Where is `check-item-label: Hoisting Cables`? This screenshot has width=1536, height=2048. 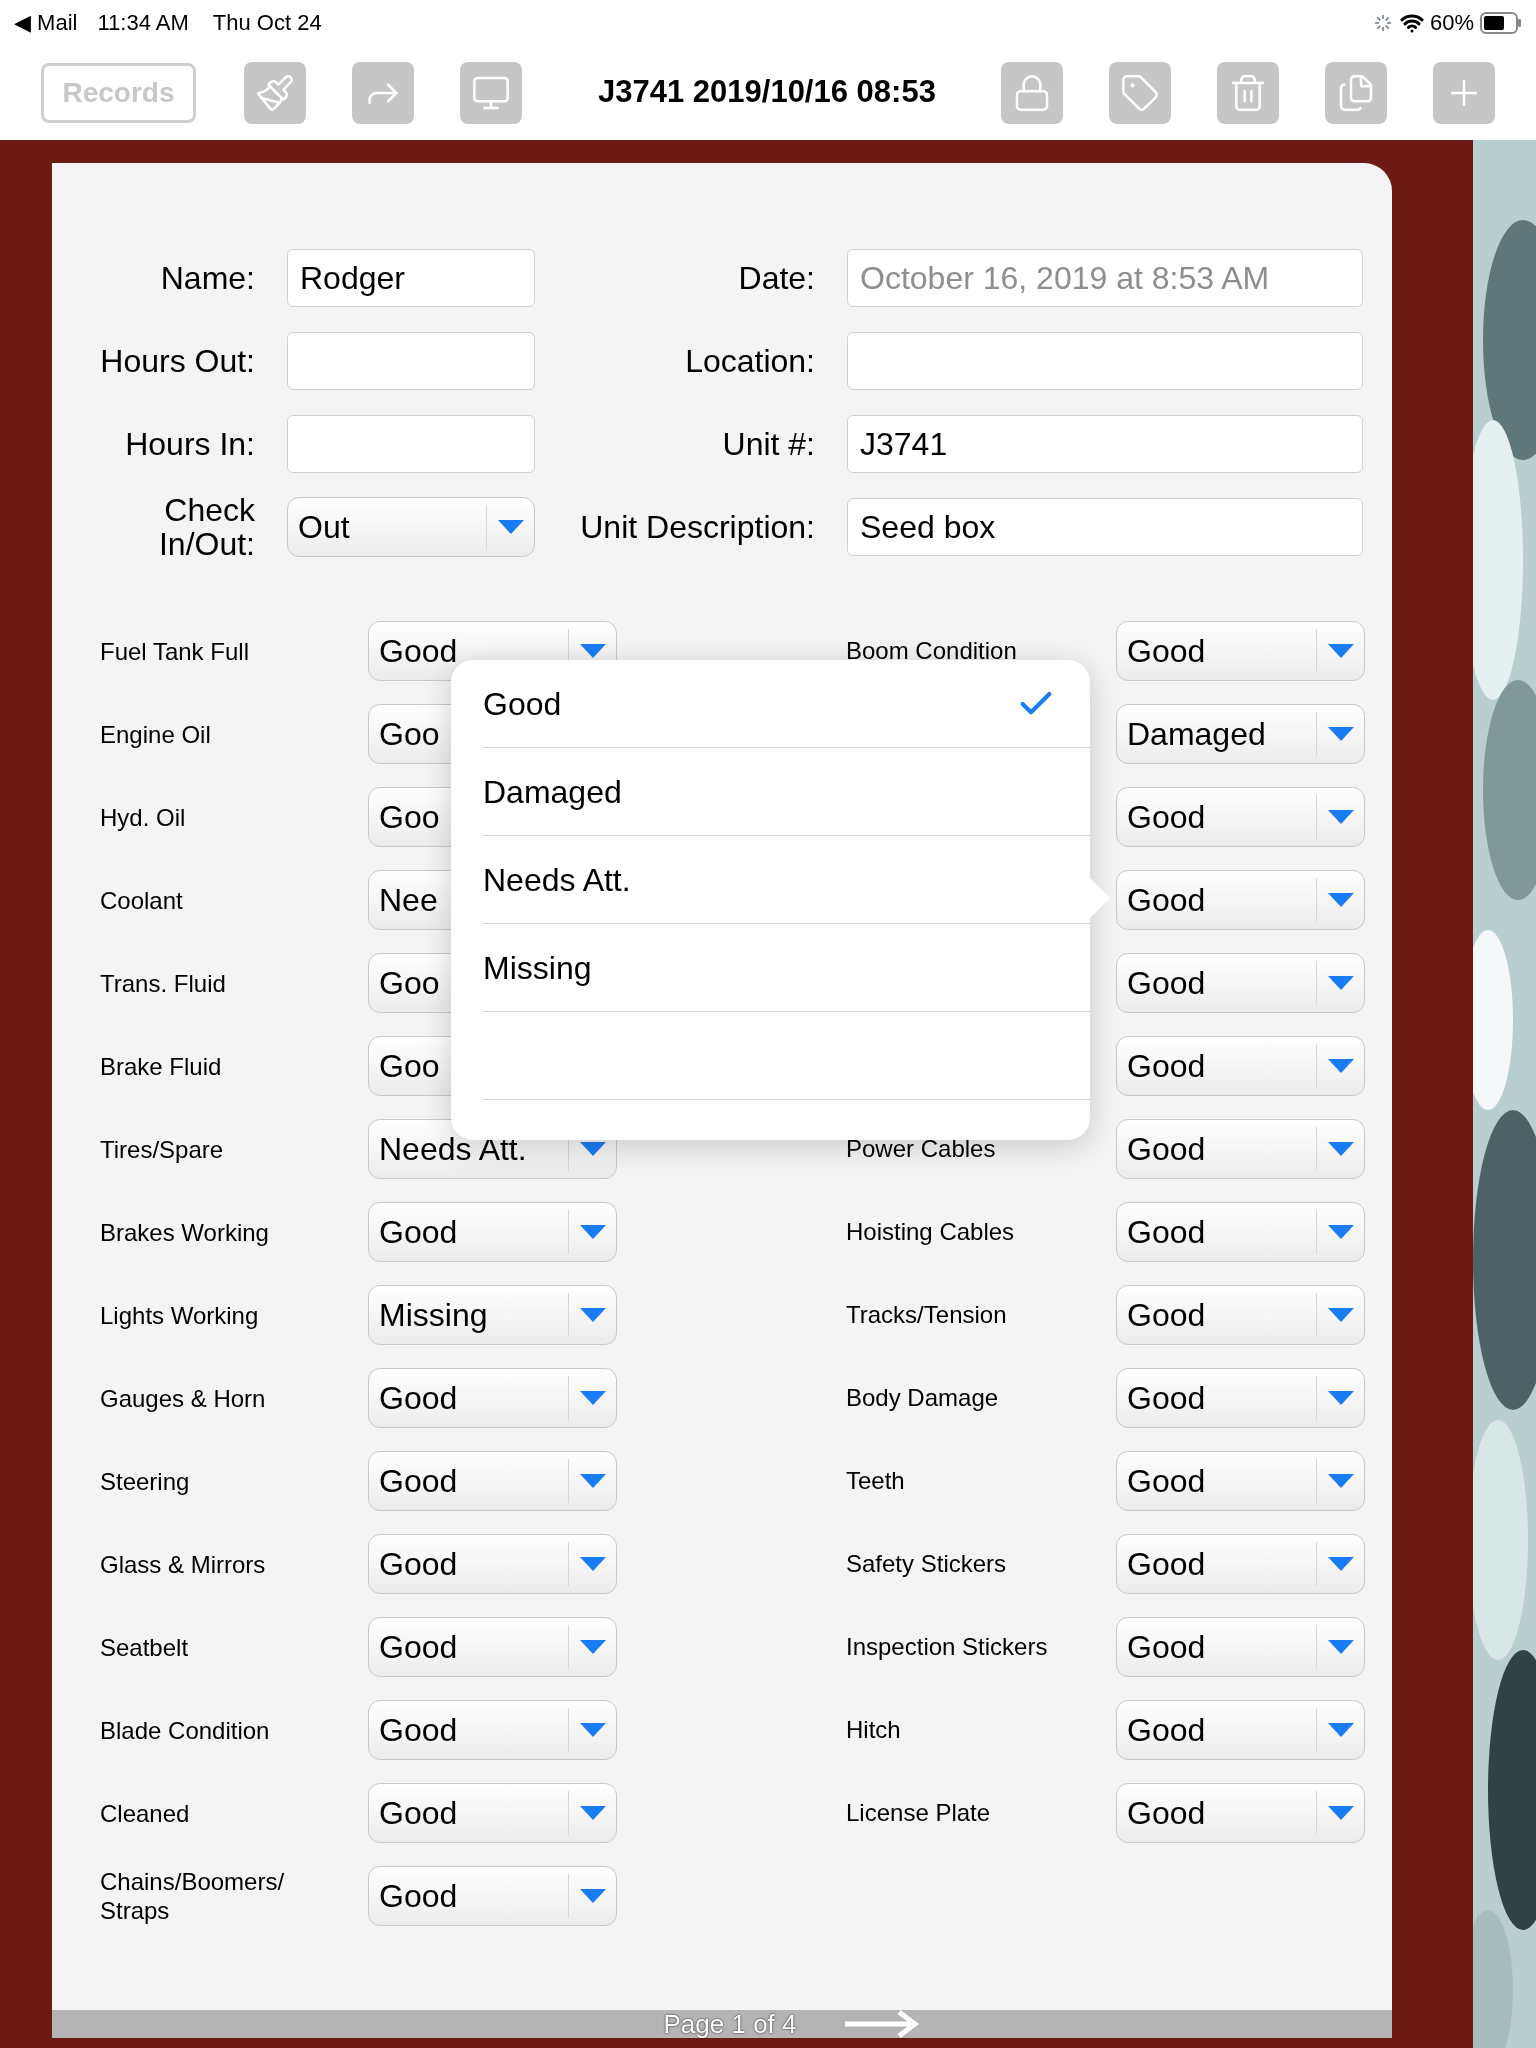 check-item-label: Hoisting Cables is located at coordinates (930, 1231).